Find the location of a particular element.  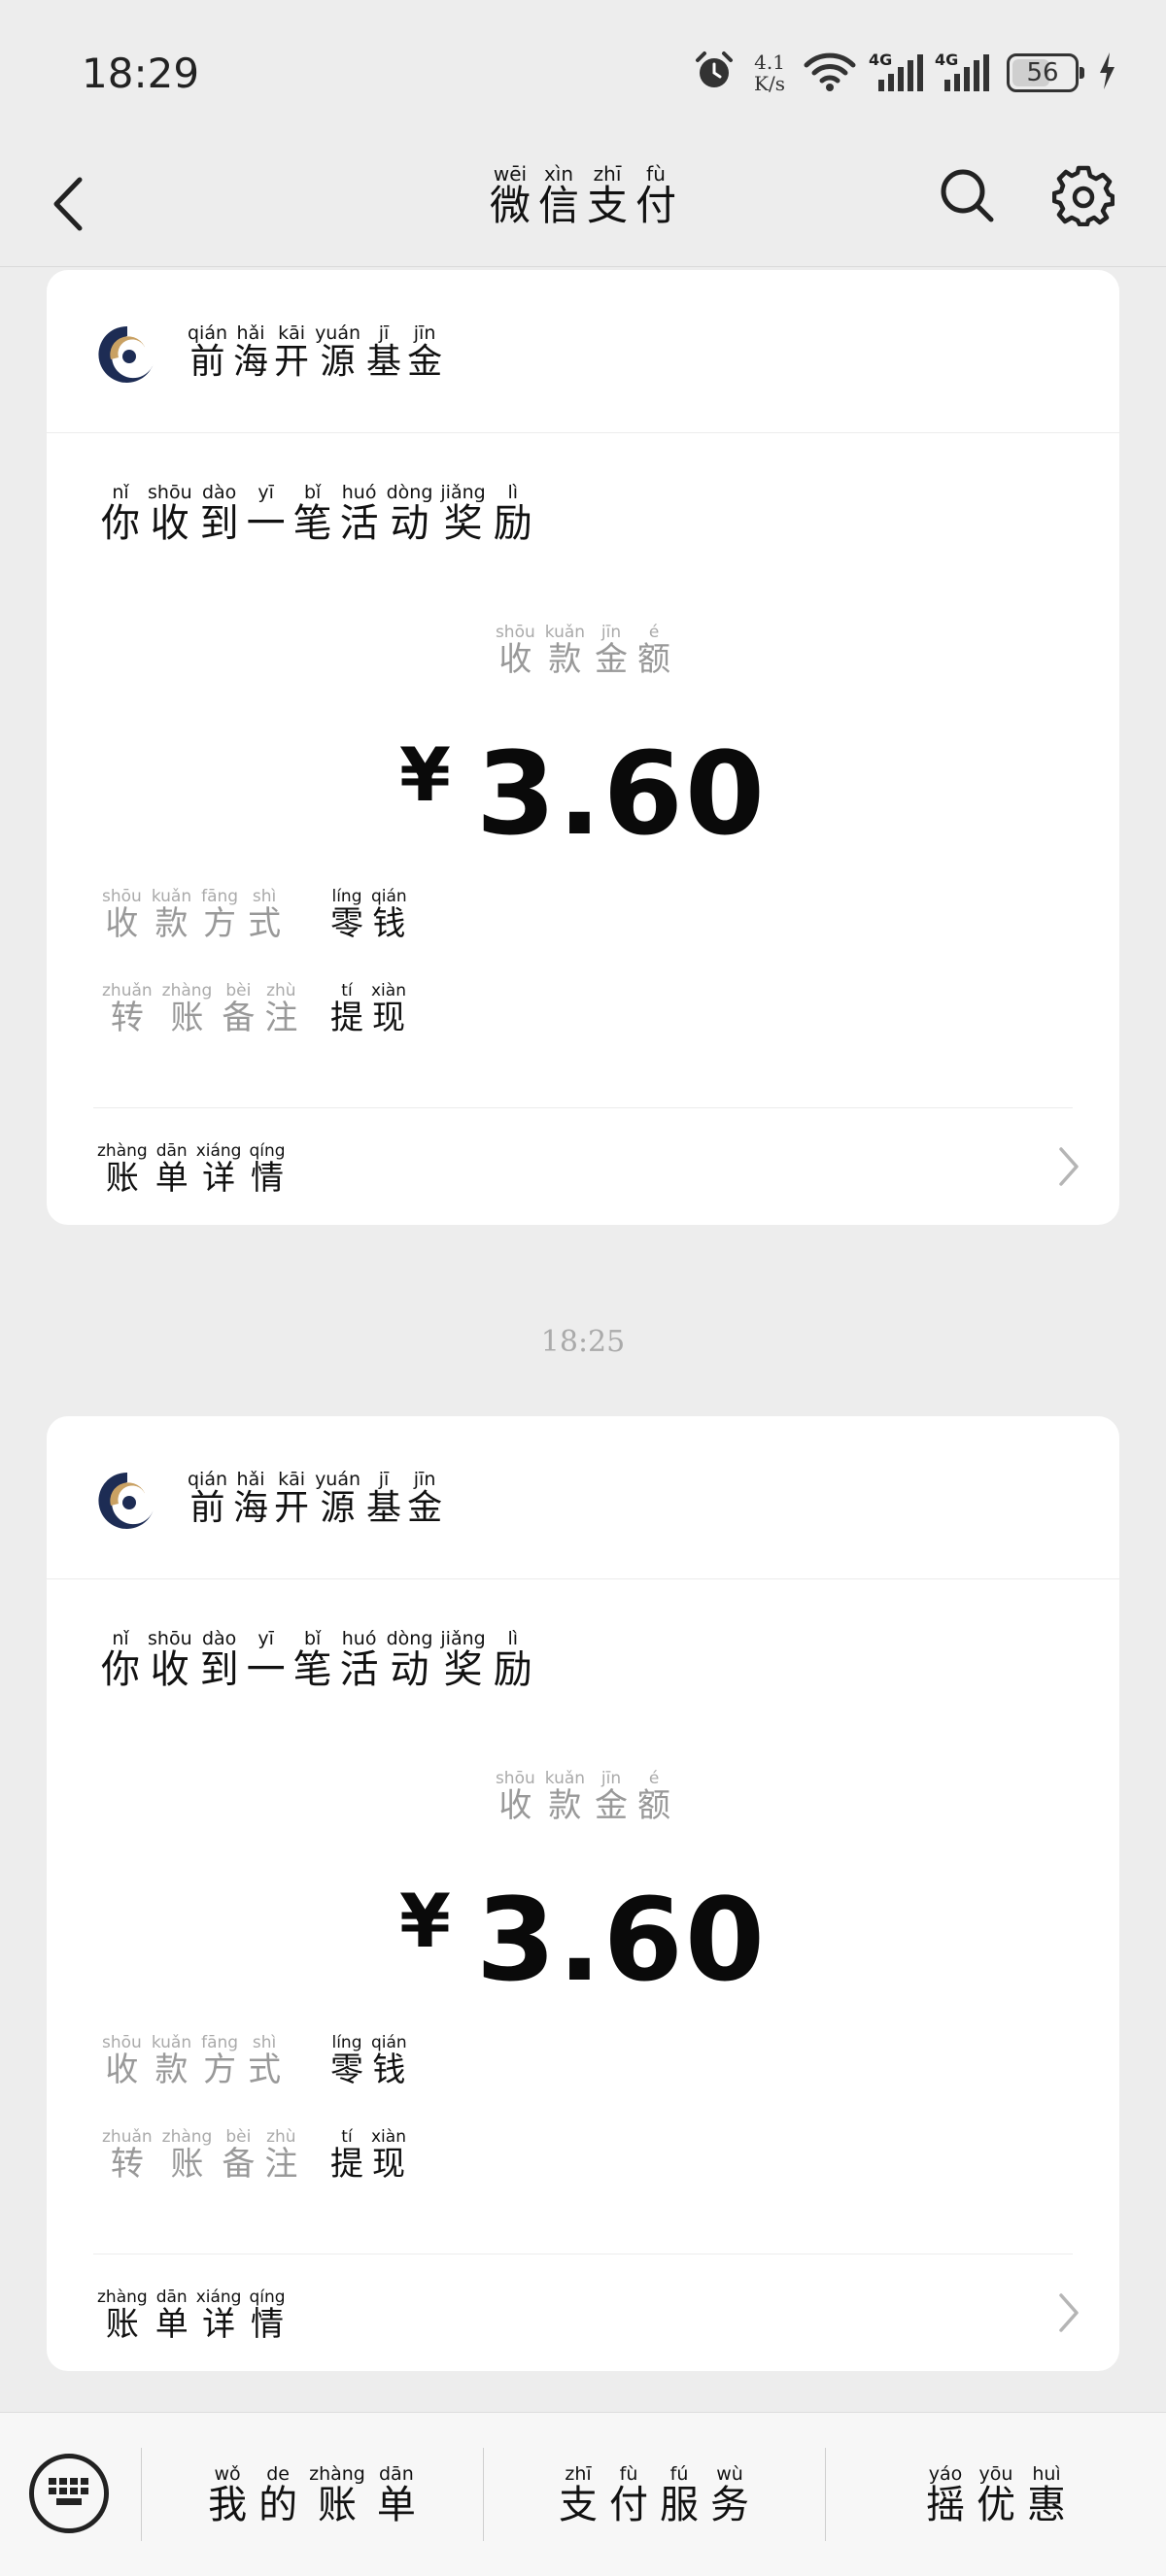

ruby-char: qián 前 is located at coordinates (207, 351).